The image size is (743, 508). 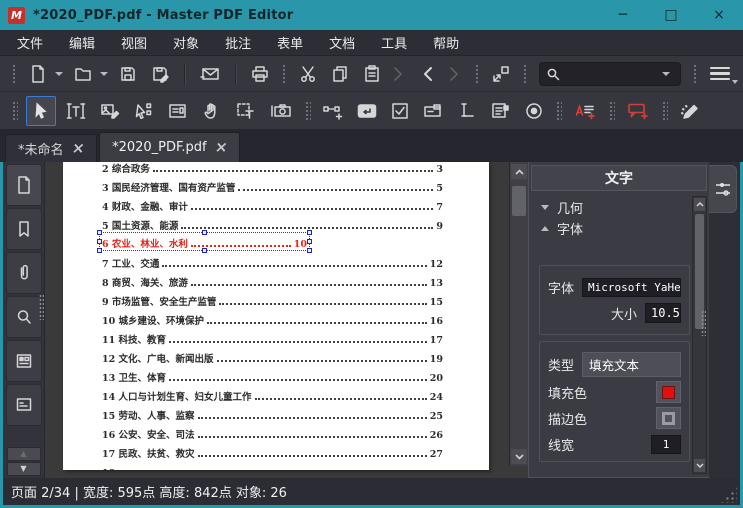 I want to click on toc-row: 17 民政、扶贫、救灾 27, so click(x=272, y=450).